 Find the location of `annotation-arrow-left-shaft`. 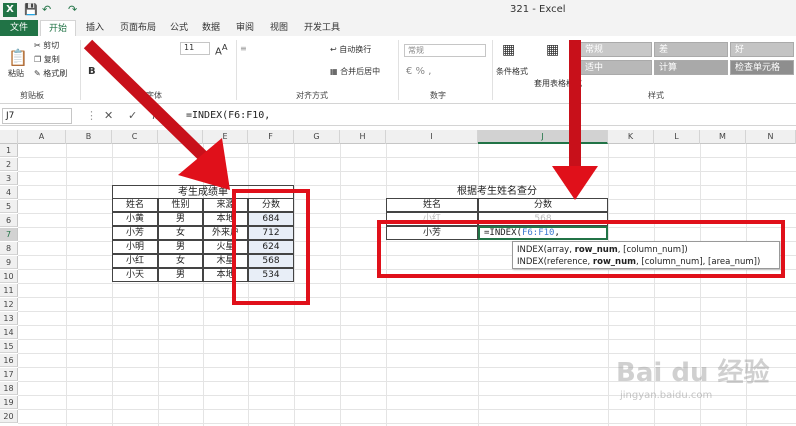

annotation-arrow-left-shaft is located at coordinates (146, 101).